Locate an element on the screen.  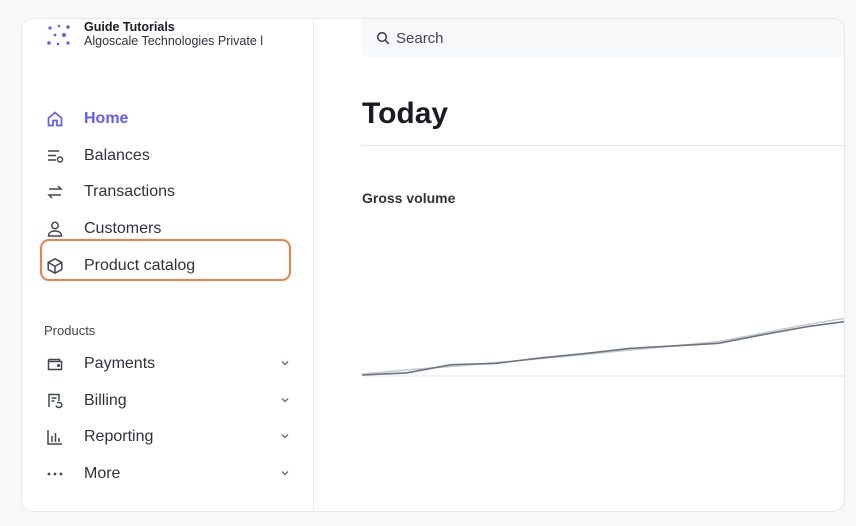
balances-icon is located at coordinates (55, 156).